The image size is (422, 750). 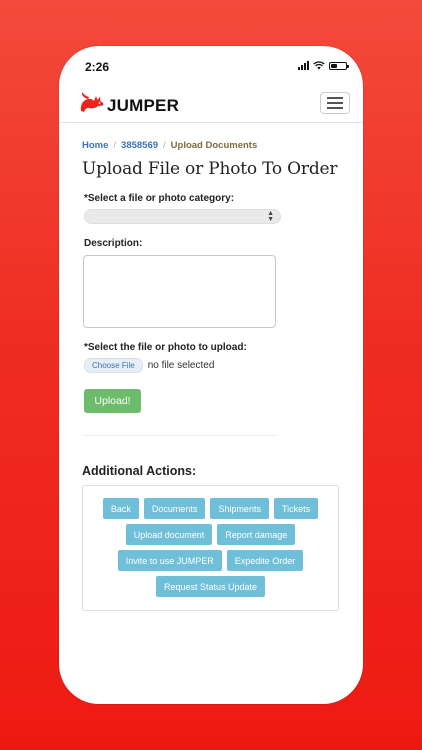 What do you see at coordinates (210, 586) in the screenshot?
I see `request-status-update-button: Request Status Update` at bounding box center [210, 586].